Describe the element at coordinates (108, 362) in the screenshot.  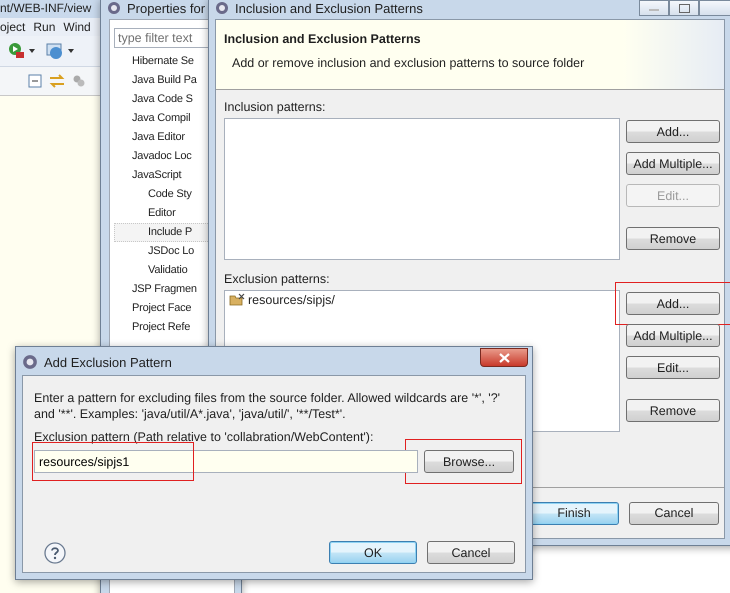
I see `window-title: Add Exclusion Pattern` at that location.